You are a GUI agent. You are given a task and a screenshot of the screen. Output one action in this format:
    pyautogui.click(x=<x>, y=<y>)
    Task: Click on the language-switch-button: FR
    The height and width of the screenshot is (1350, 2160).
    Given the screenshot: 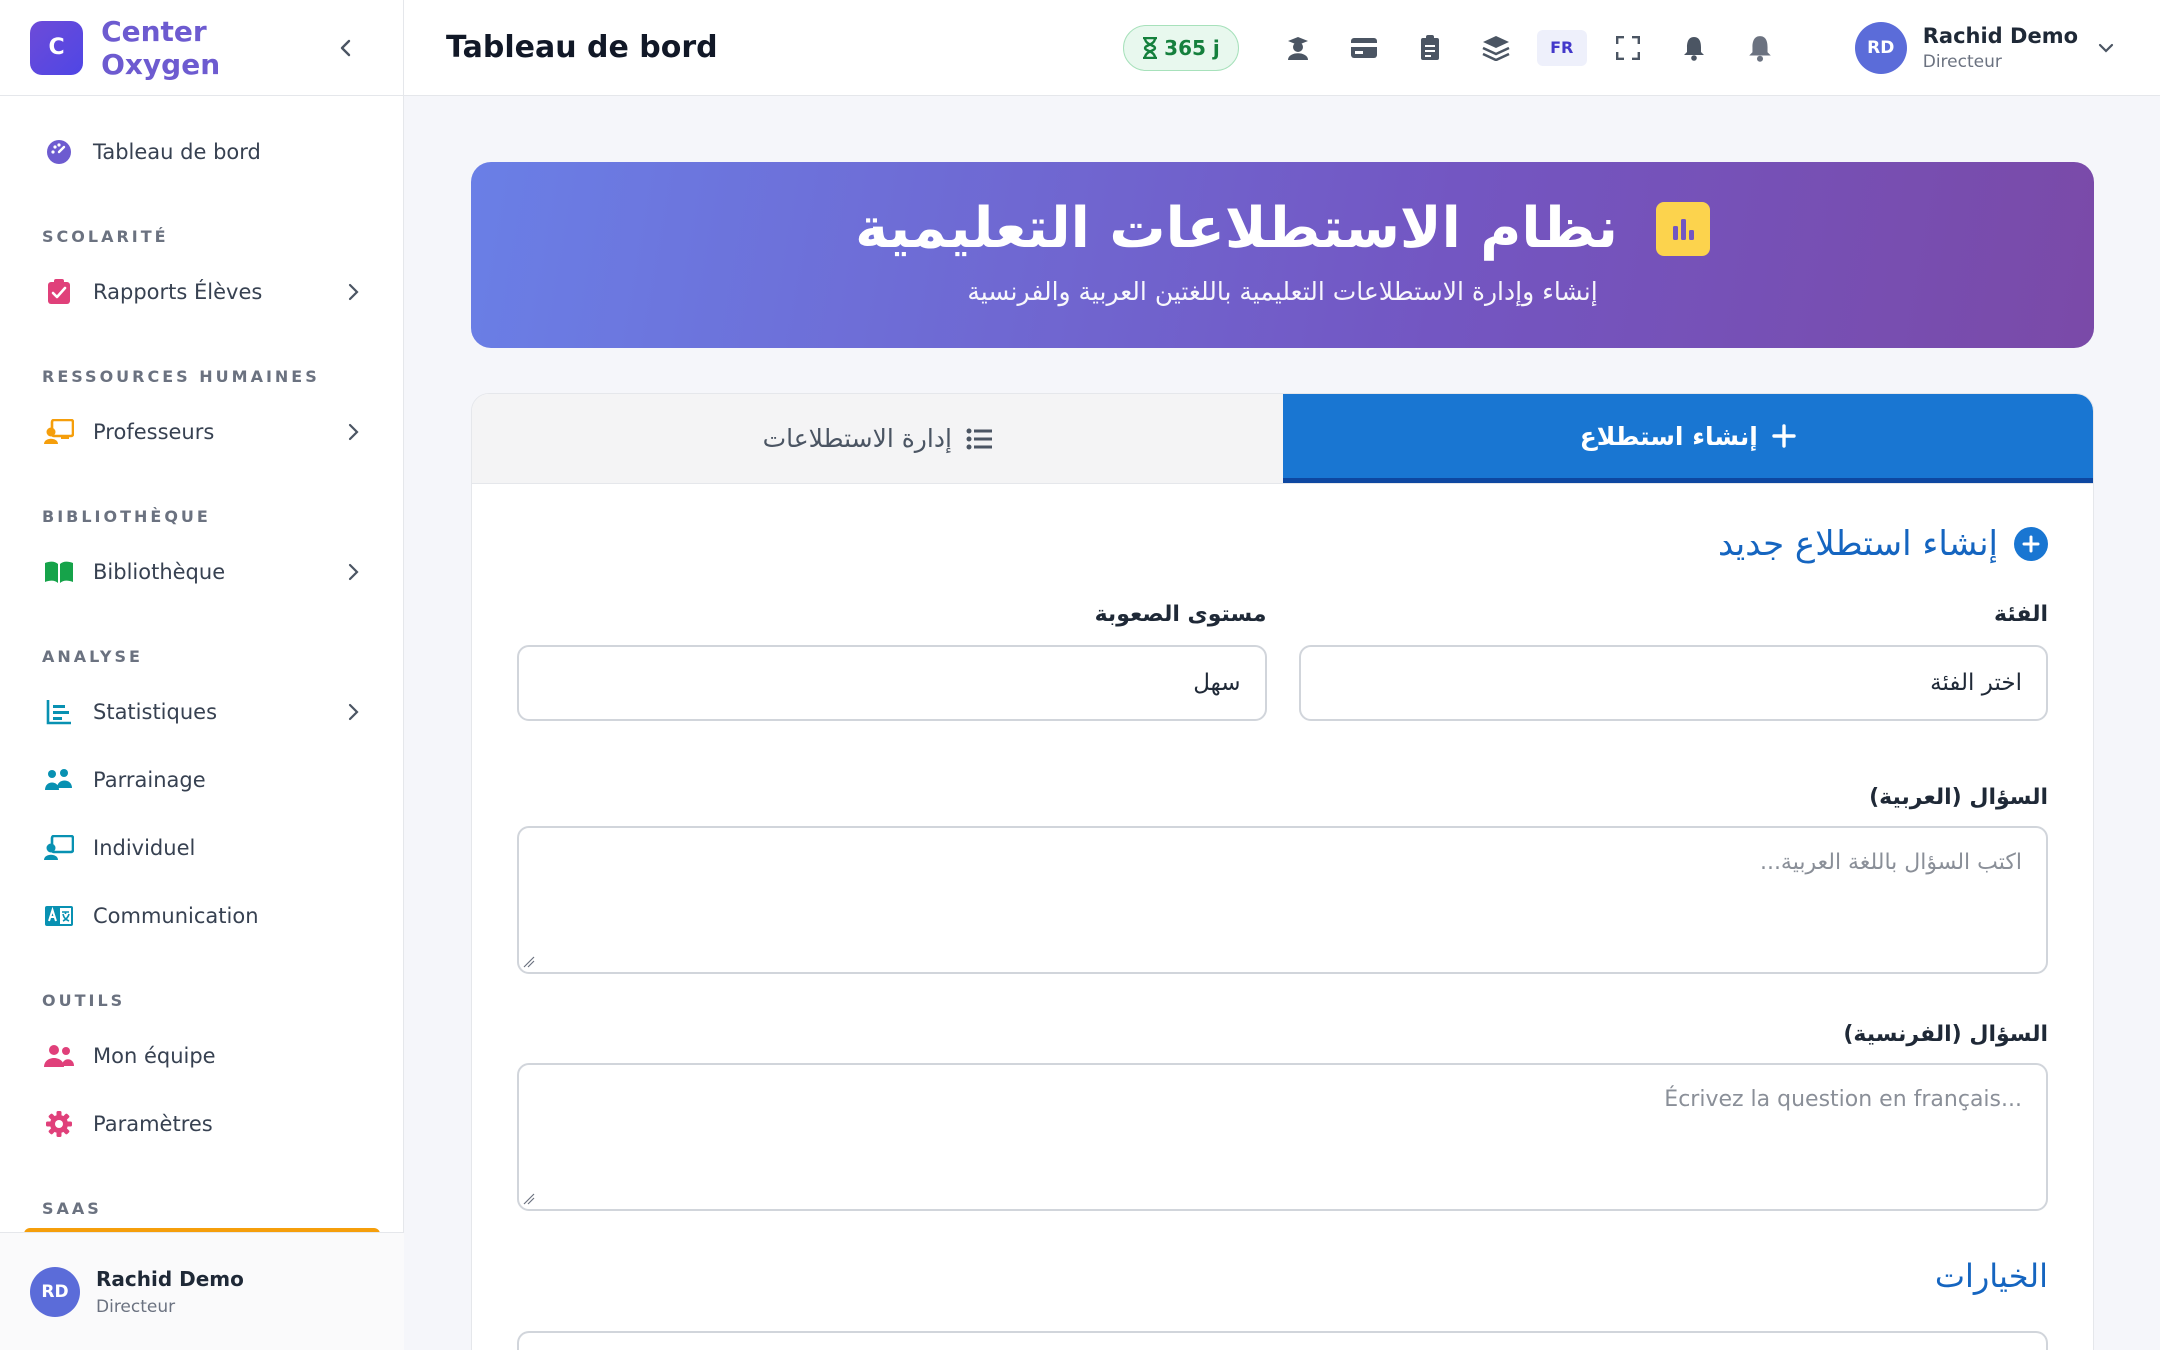 What is the action you would take?
    pyautogui.click(x=1561, y=47)
    